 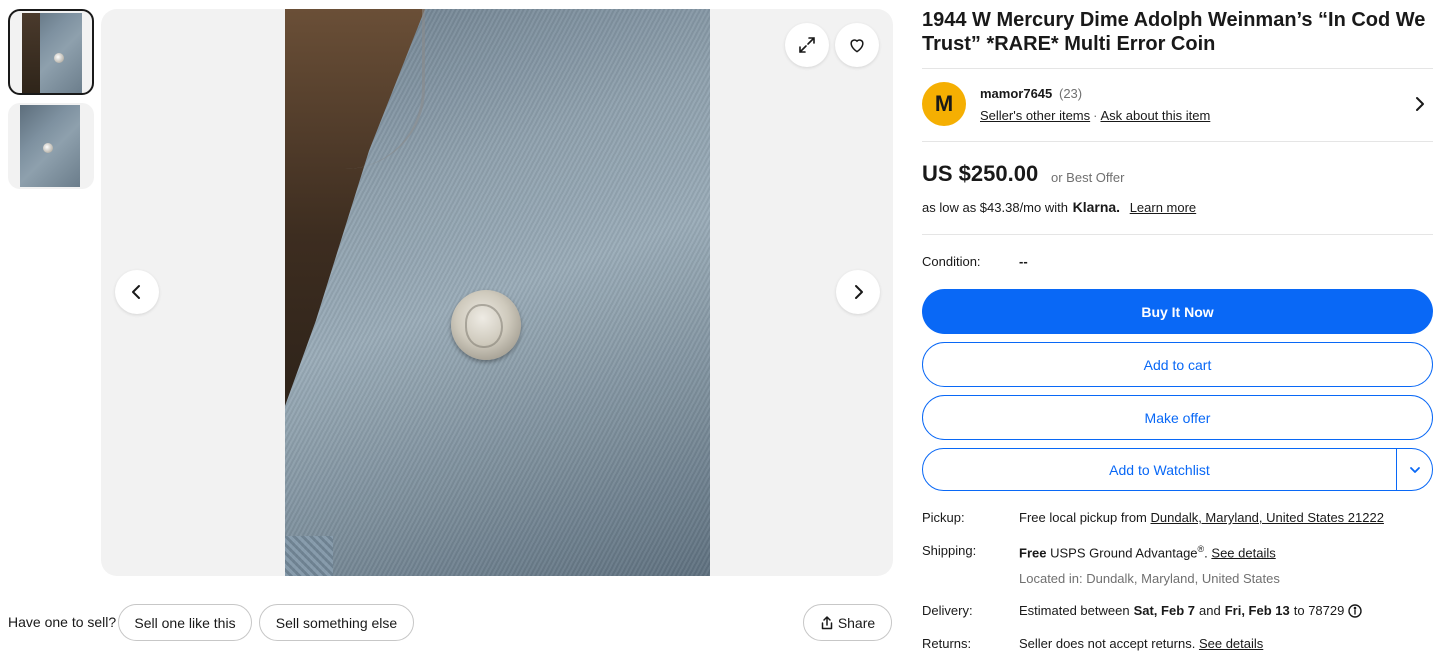 I want to click on sell-one-like-this-button: Sell one like this, so click(x=185, y=622).